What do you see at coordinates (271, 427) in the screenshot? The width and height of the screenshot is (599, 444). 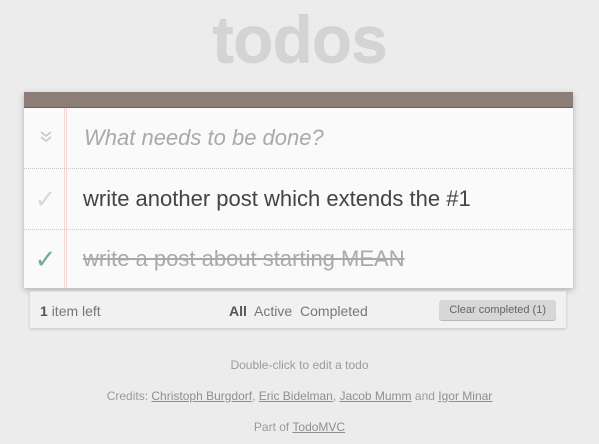 I see `part-of-prefix: Part of` at bounding box center [271, 427].